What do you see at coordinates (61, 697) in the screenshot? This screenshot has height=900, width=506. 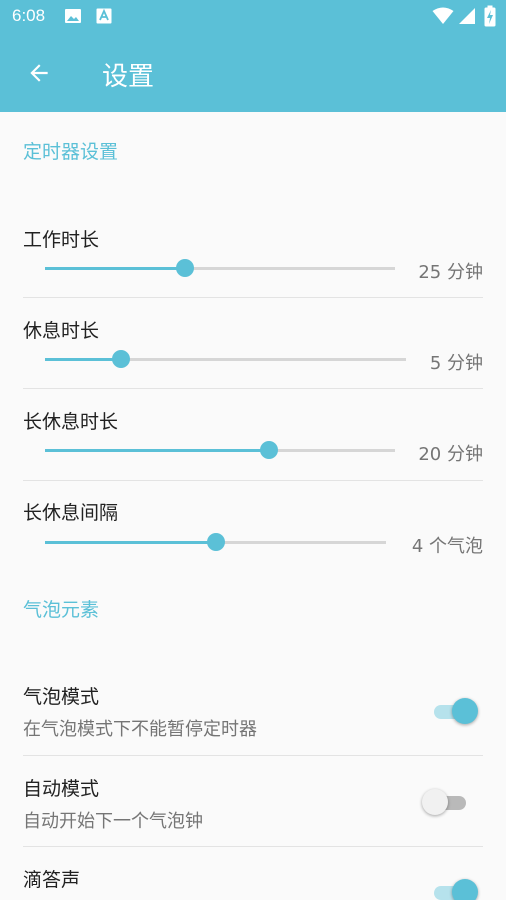 I see `bubble-mode-title: 气泡模式` at bounding box center [61, 697].